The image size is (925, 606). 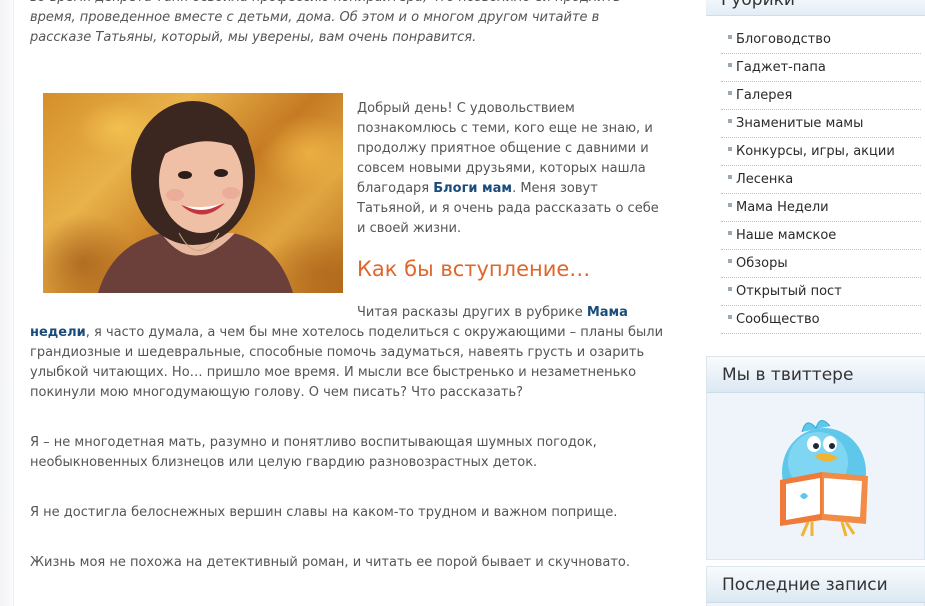 I want to click on category-item: Обзоры, so click(x=821, y=264).